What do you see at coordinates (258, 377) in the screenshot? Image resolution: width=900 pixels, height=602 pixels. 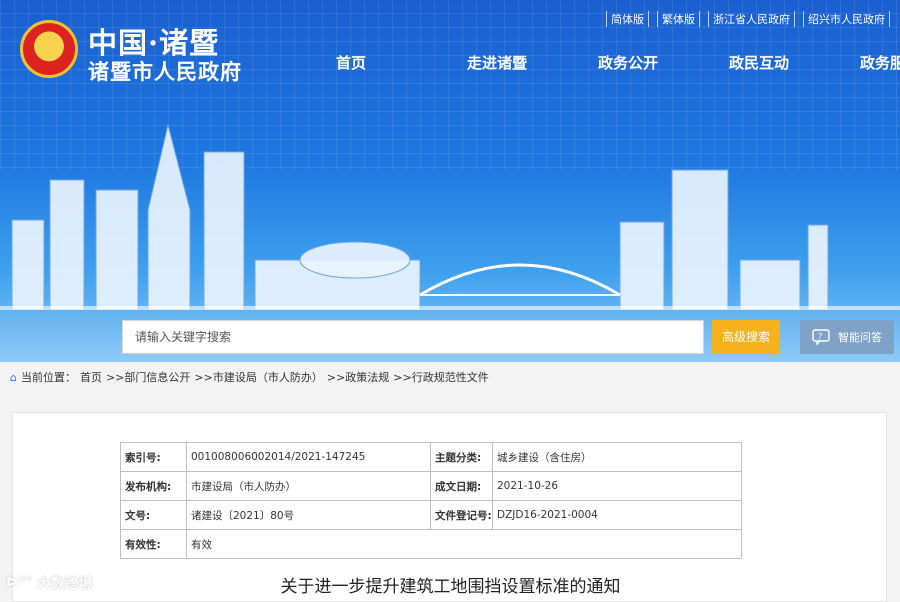 I see `breadcrumb-construction-bureau: >>市建设局（市人防办）` at bounding box center [258, 377].